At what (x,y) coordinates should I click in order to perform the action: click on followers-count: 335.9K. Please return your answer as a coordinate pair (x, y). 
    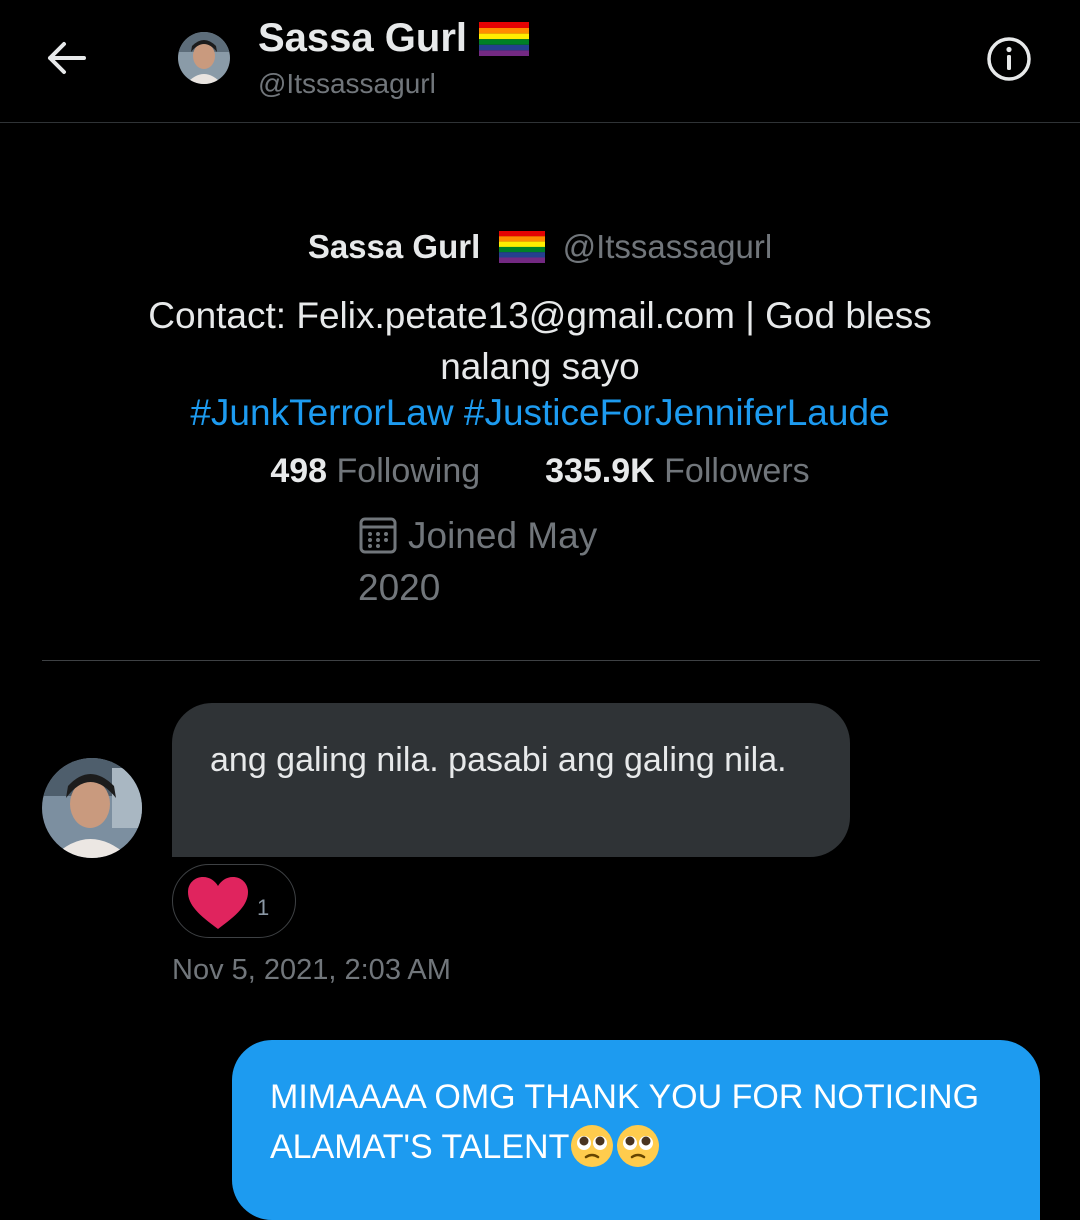
    Looking at the image, I should click on (600, 471).